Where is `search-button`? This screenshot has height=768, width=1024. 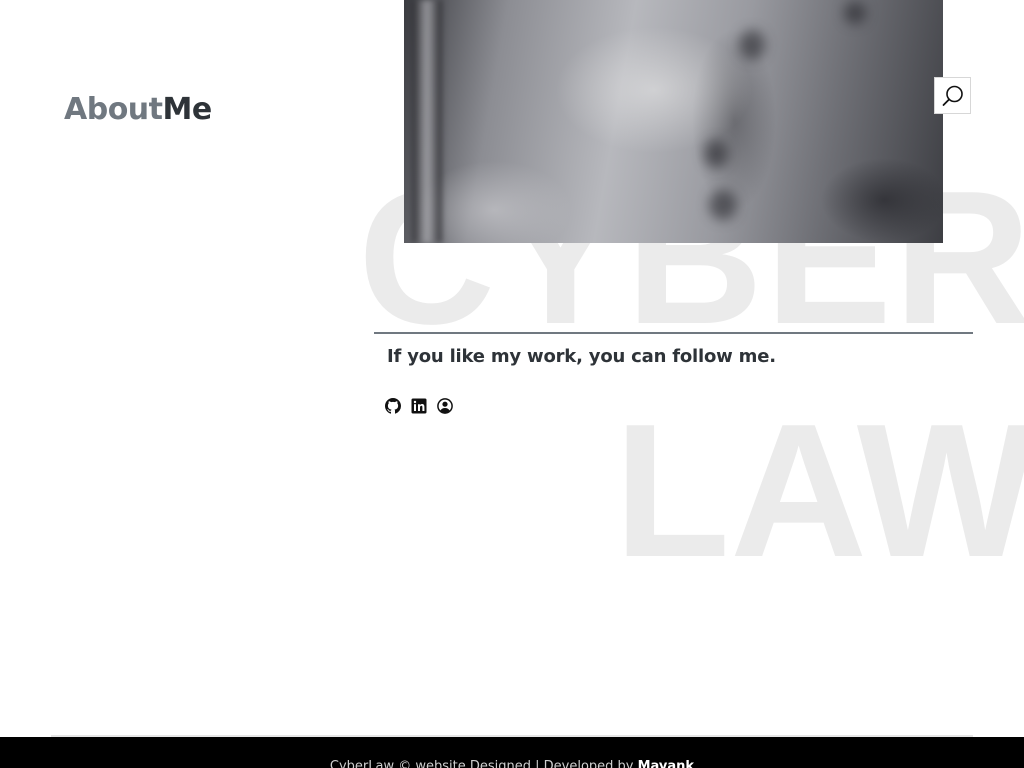 search-button is located at coordinates (952, 95).